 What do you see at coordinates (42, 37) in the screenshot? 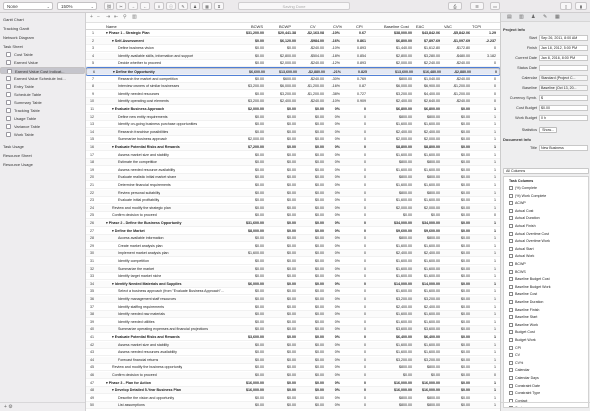
I see `sidebar-item: Network Diagram` at bounding box center [42, 37].